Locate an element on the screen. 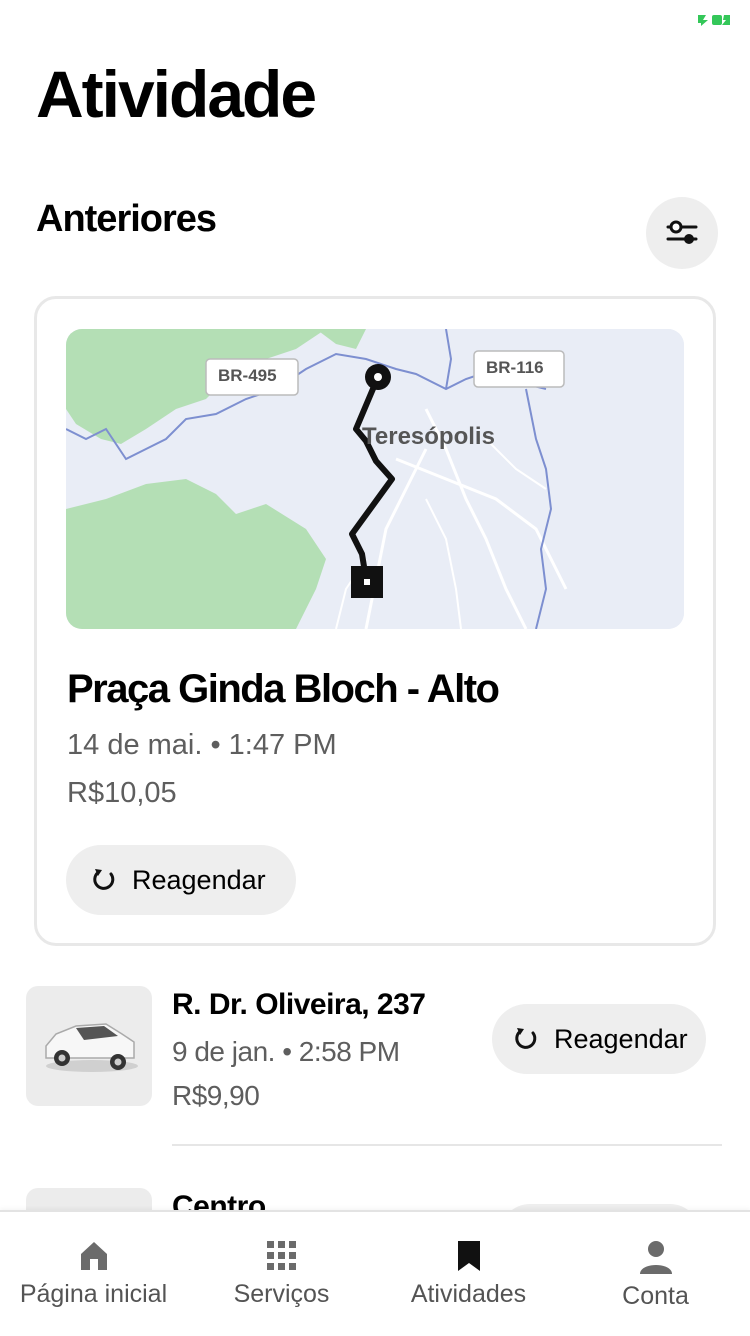  bottom-navigation: Página inicial Serviços Atividades Conta is located at coordinates (375, 1273).